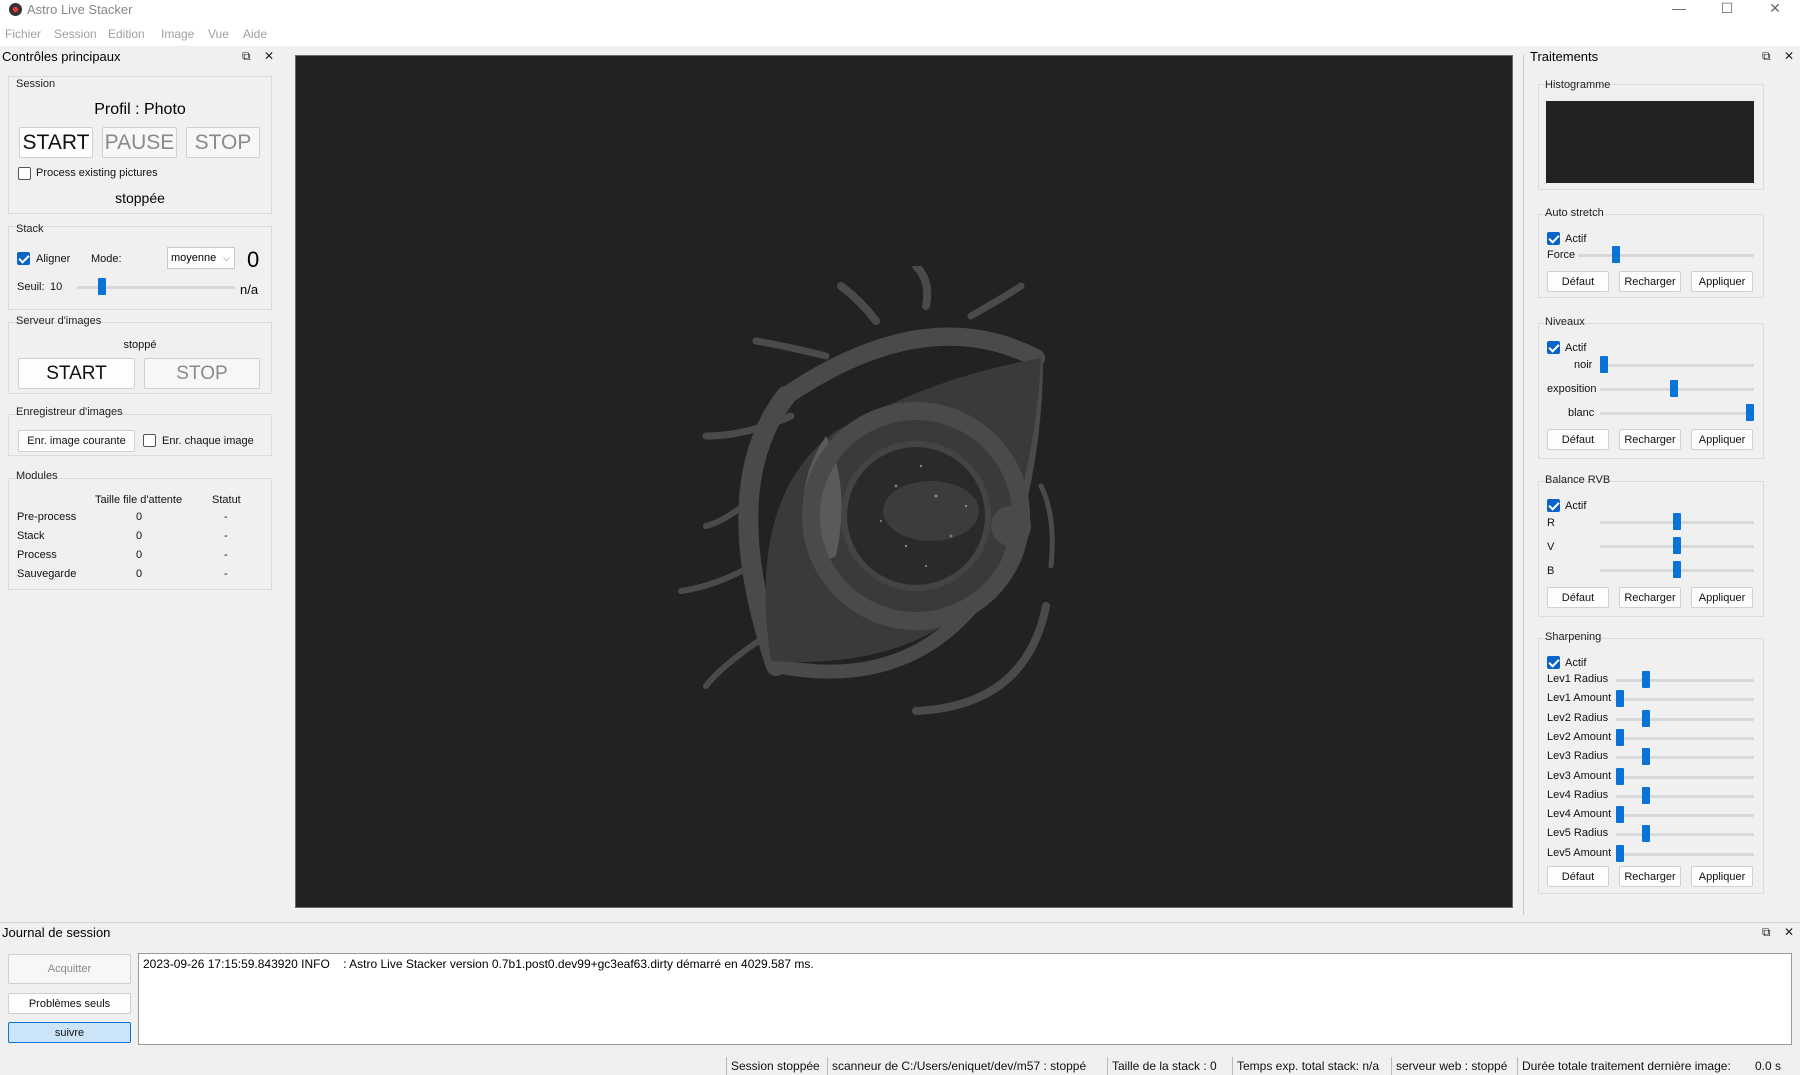 The width and height of the screenshot is (1800, 1075). Describe the element at coordinates (1677, 365) in the screenshot. I see `black-slider` at that location.